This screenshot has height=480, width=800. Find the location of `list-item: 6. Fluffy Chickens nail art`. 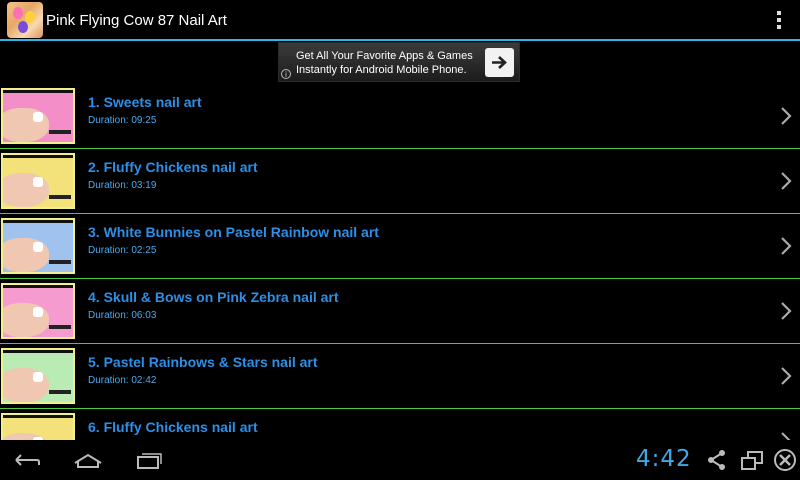

list-item: 6. Fluffy Chickens nail art is located at coordinates (400, 424).